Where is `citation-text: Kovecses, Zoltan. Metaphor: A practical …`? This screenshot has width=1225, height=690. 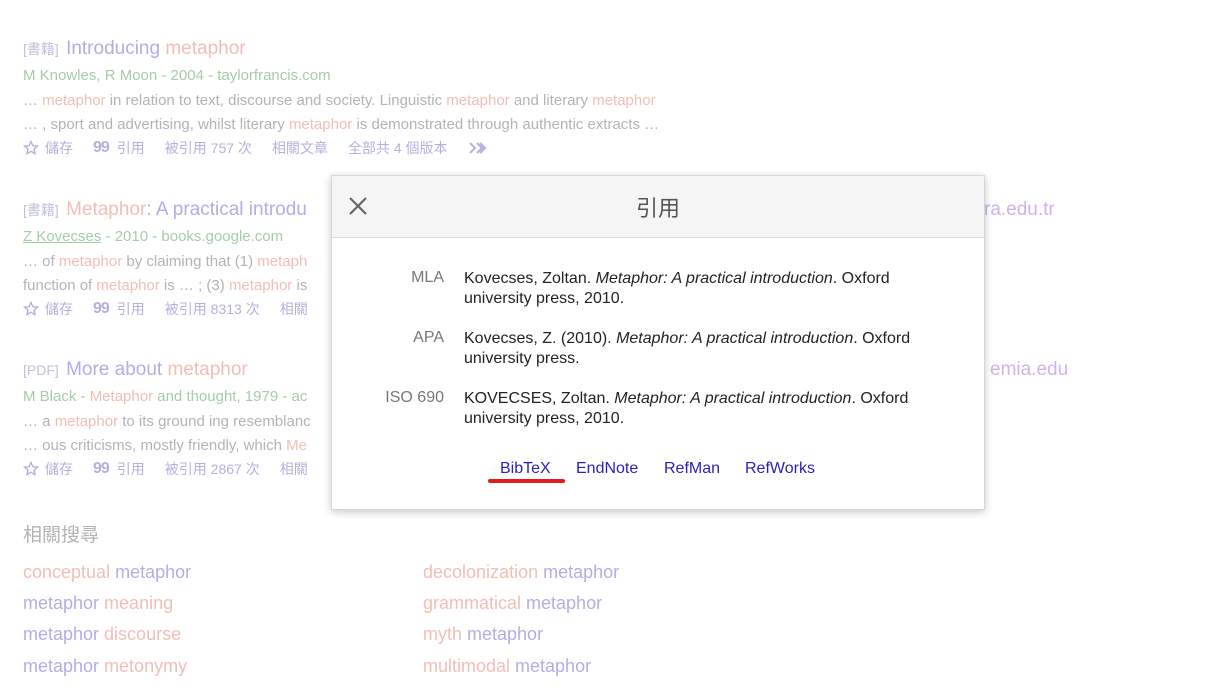 citation-text: Kovecses, Zoltan. Metaphor: A practical … is located at coordinates (699, 289).